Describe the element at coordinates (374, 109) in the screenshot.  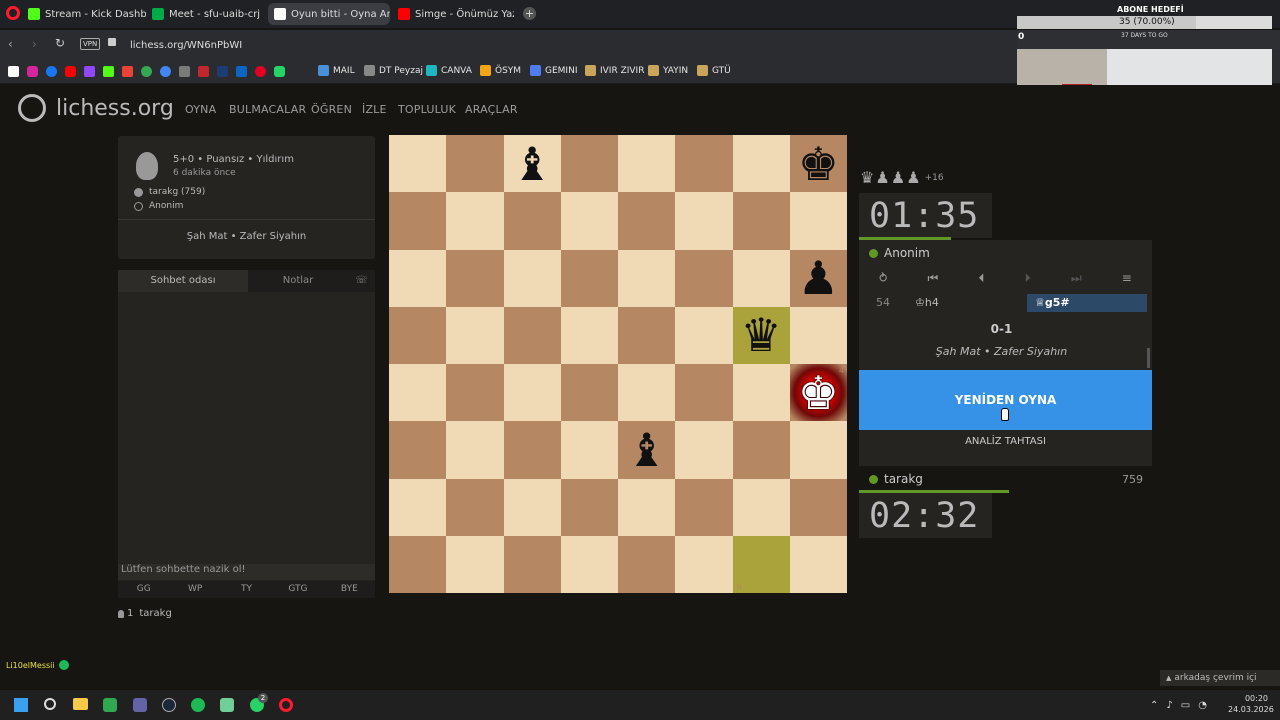
I see `nav-item-3: İZLE` at that location.